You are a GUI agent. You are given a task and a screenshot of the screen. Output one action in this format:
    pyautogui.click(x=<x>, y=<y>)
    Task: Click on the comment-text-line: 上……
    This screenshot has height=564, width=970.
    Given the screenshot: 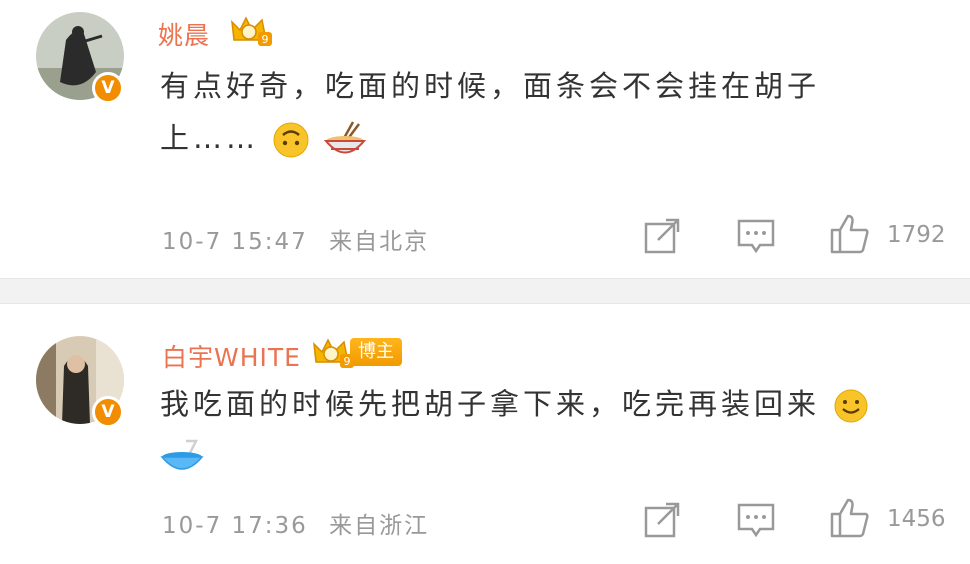 What is the action you would take?
    pyautogui.click(x=490, y=138)
    